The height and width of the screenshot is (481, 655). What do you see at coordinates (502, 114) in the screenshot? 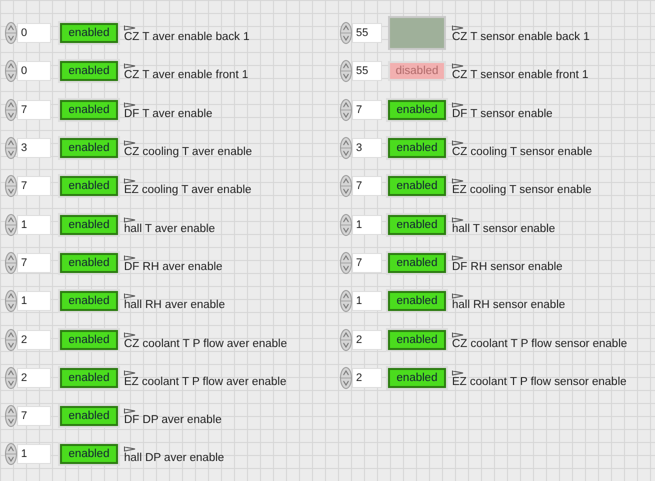
I see `indicator-label: DF T sensor enable` at bounding box center [502, 114].